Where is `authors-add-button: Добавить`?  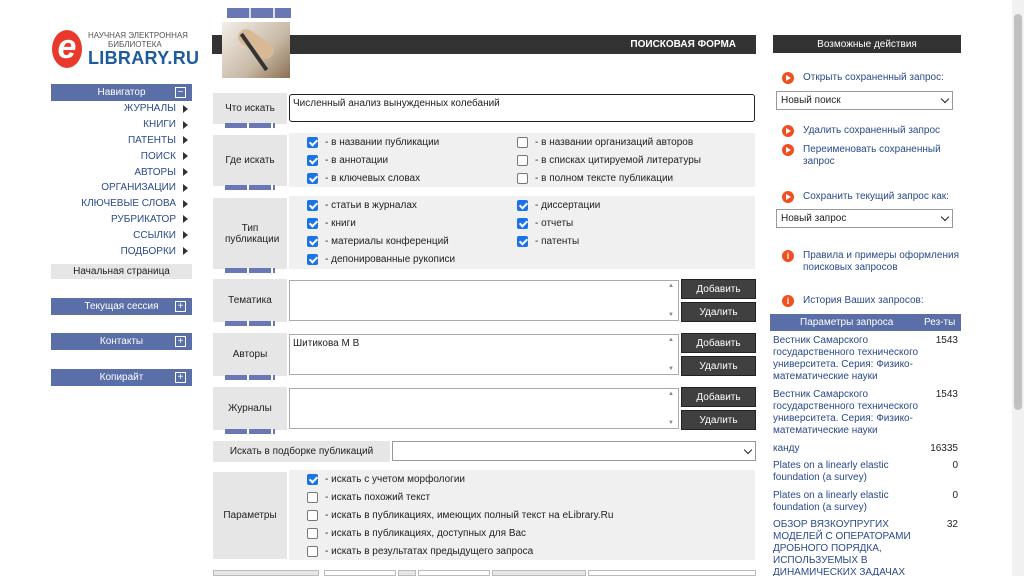
authors-add-button: Добавить is located at coordinates (718, 343).